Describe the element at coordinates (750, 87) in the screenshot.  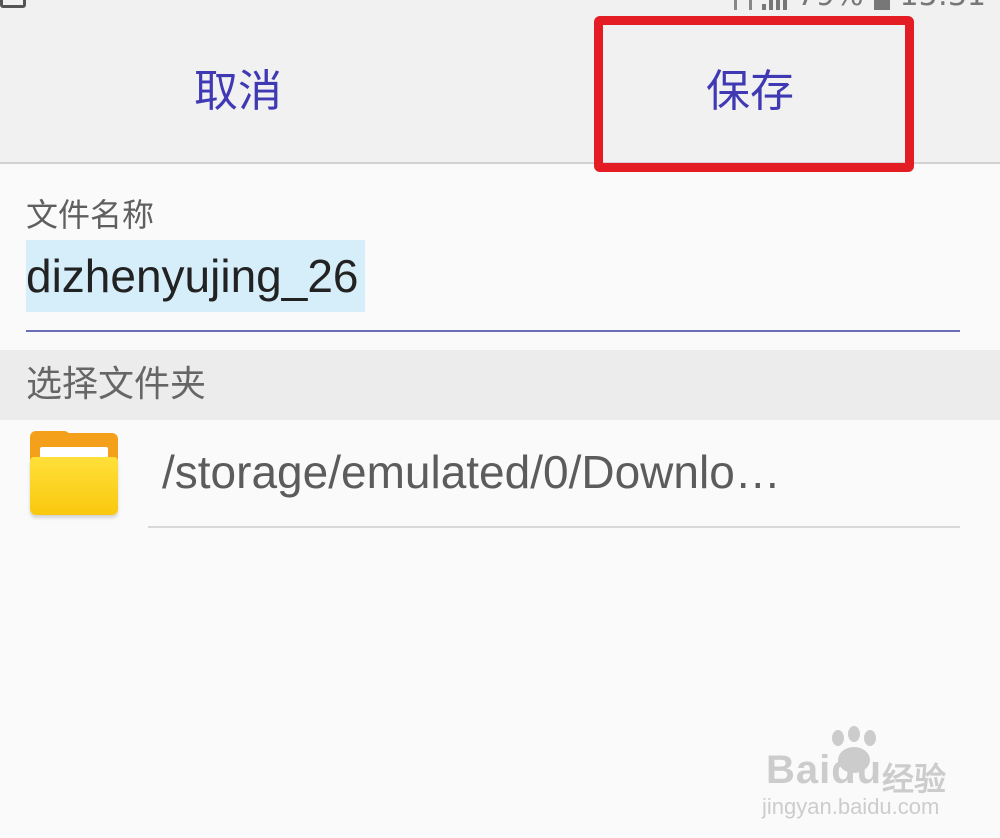
I see `save-button: 保存` at that location.